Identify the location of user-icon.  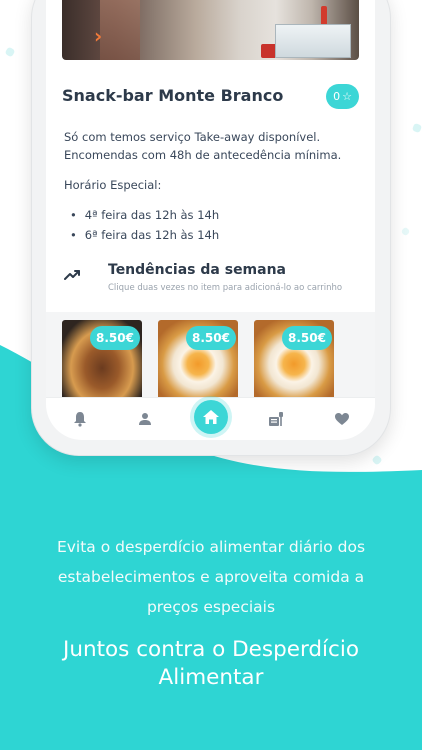
(145, 419).